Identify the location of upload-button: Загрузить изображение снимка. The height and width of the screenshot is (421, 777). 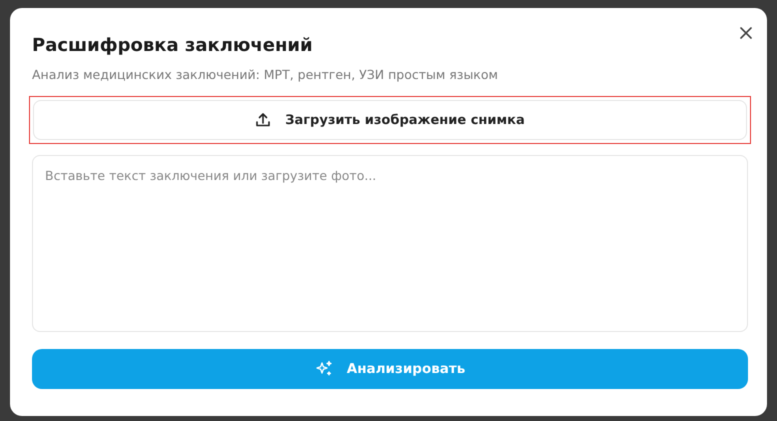
(390, 120).